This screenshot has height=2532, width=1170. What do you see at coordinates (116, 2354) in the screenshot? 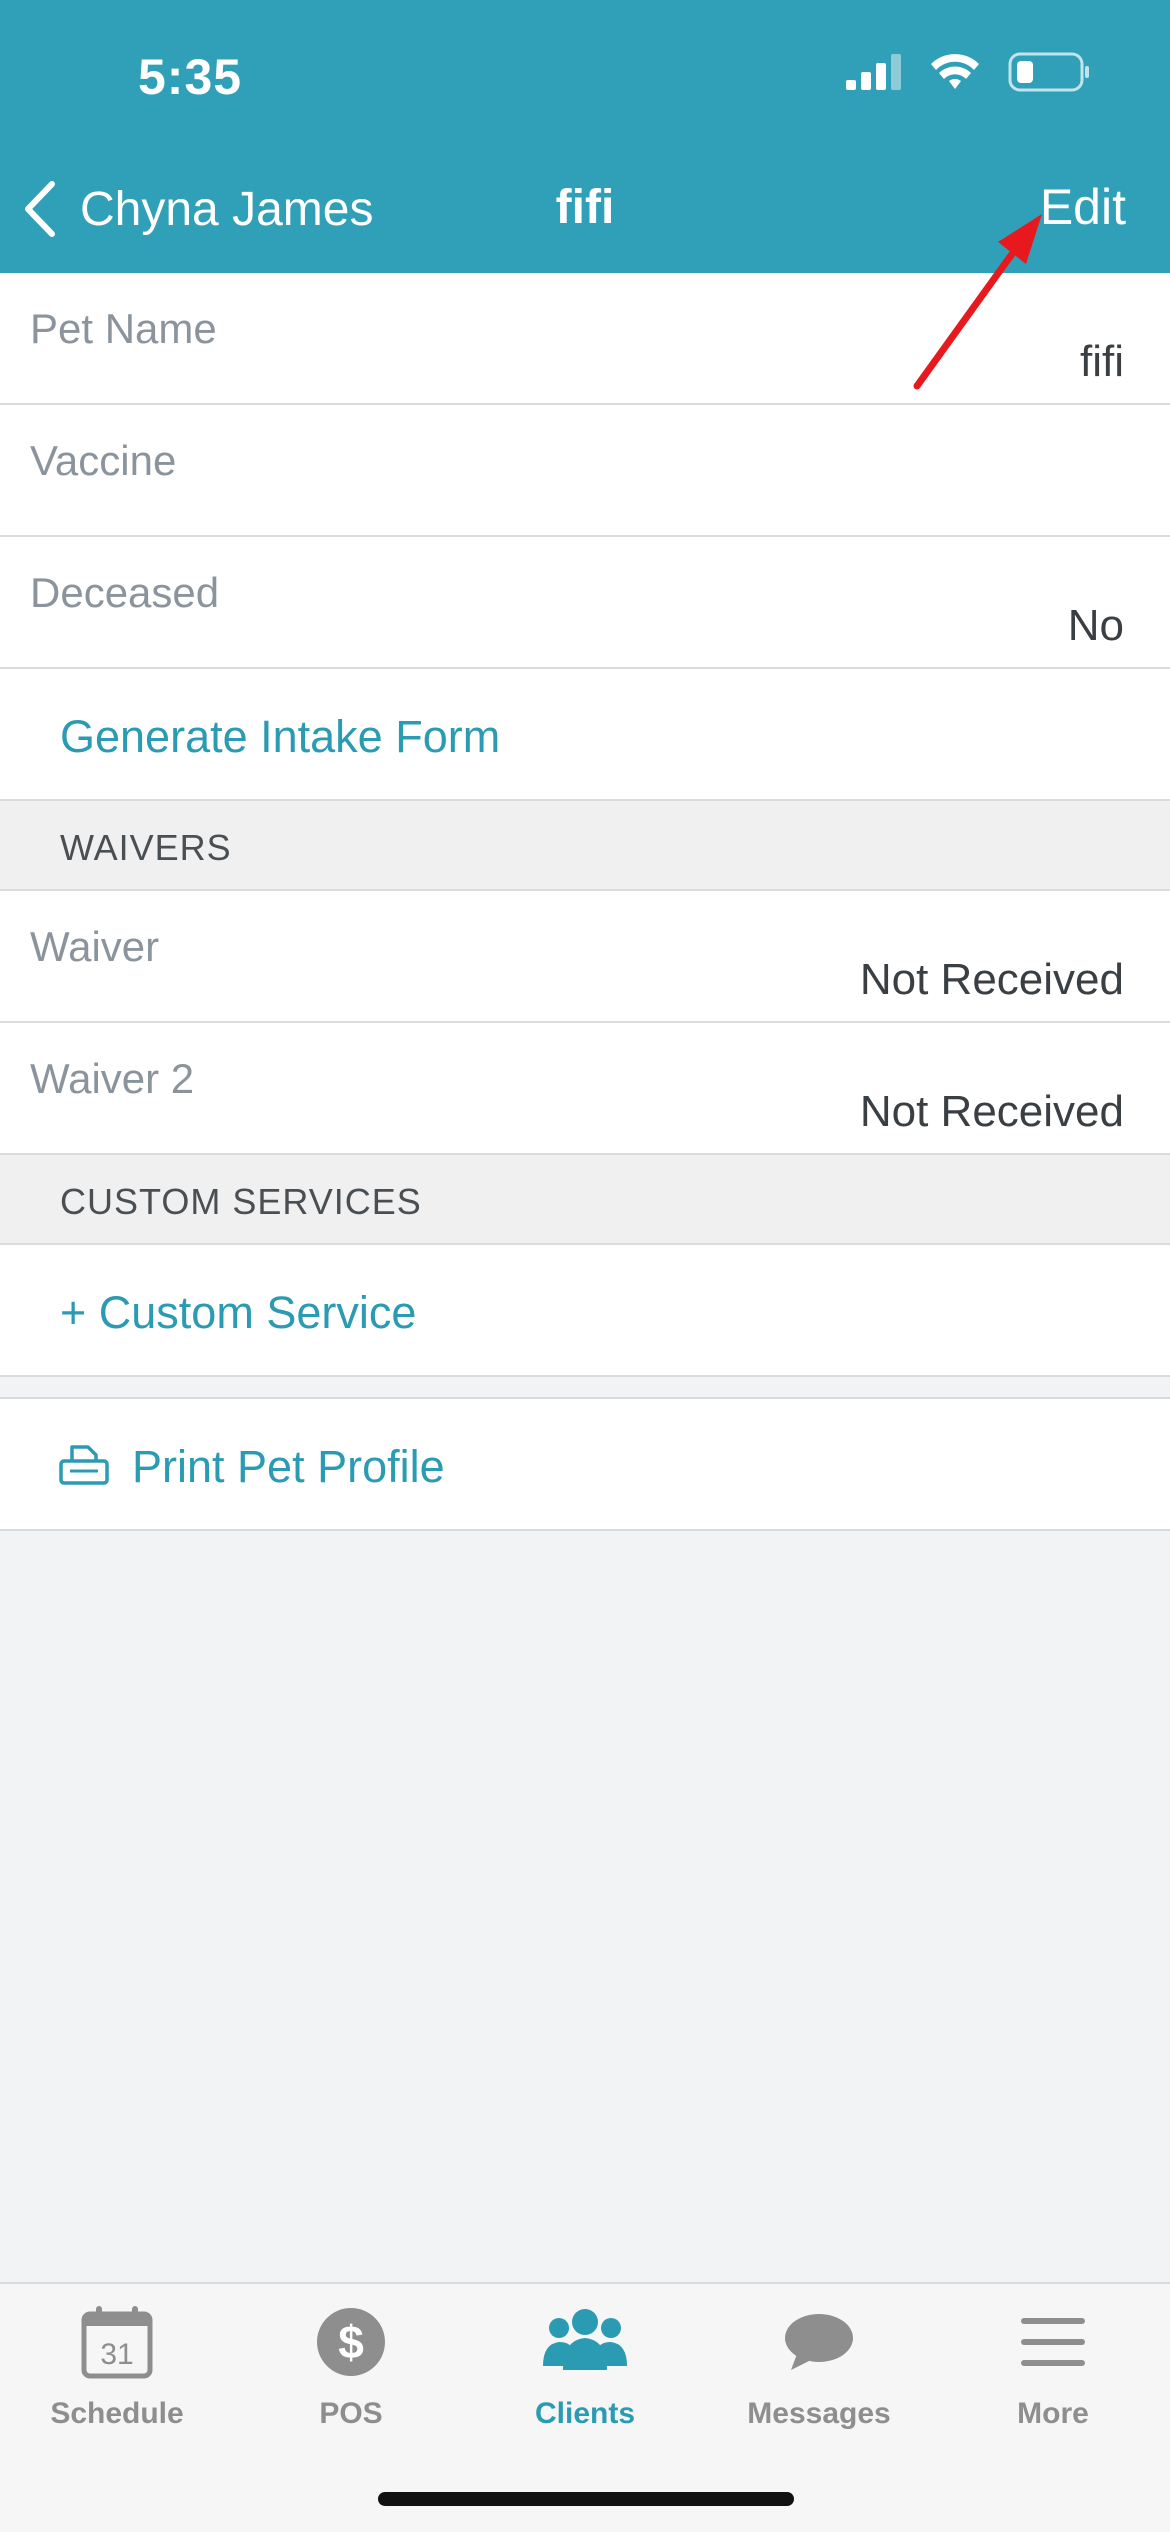
I see `calendar-day-number: 31` at bounding box center [116, 2354].